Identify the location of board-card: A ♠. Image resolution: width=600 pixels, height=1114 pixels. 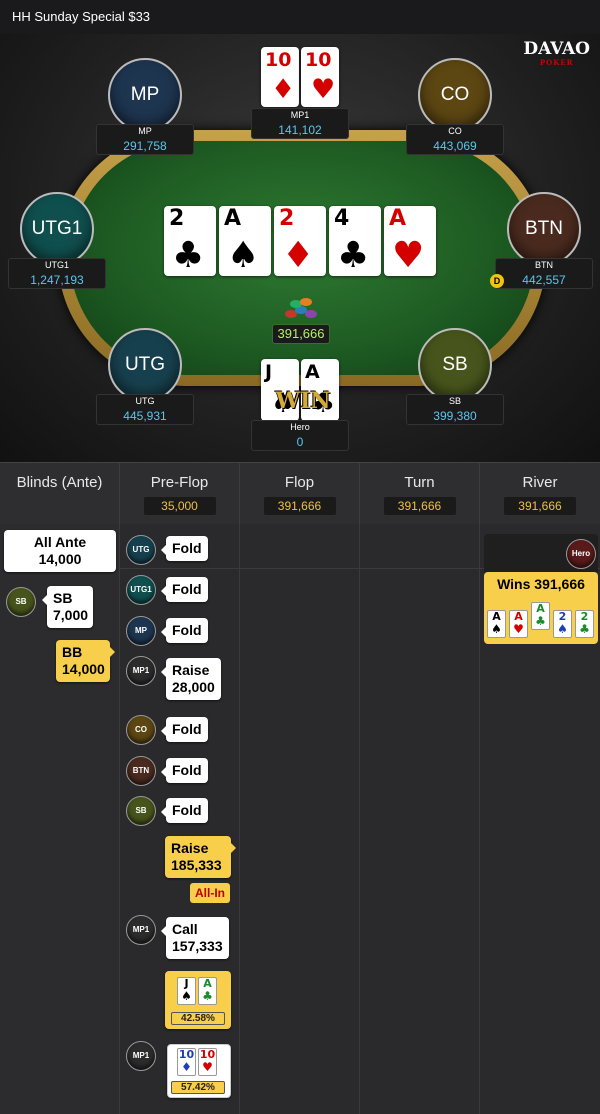
(245, 241).